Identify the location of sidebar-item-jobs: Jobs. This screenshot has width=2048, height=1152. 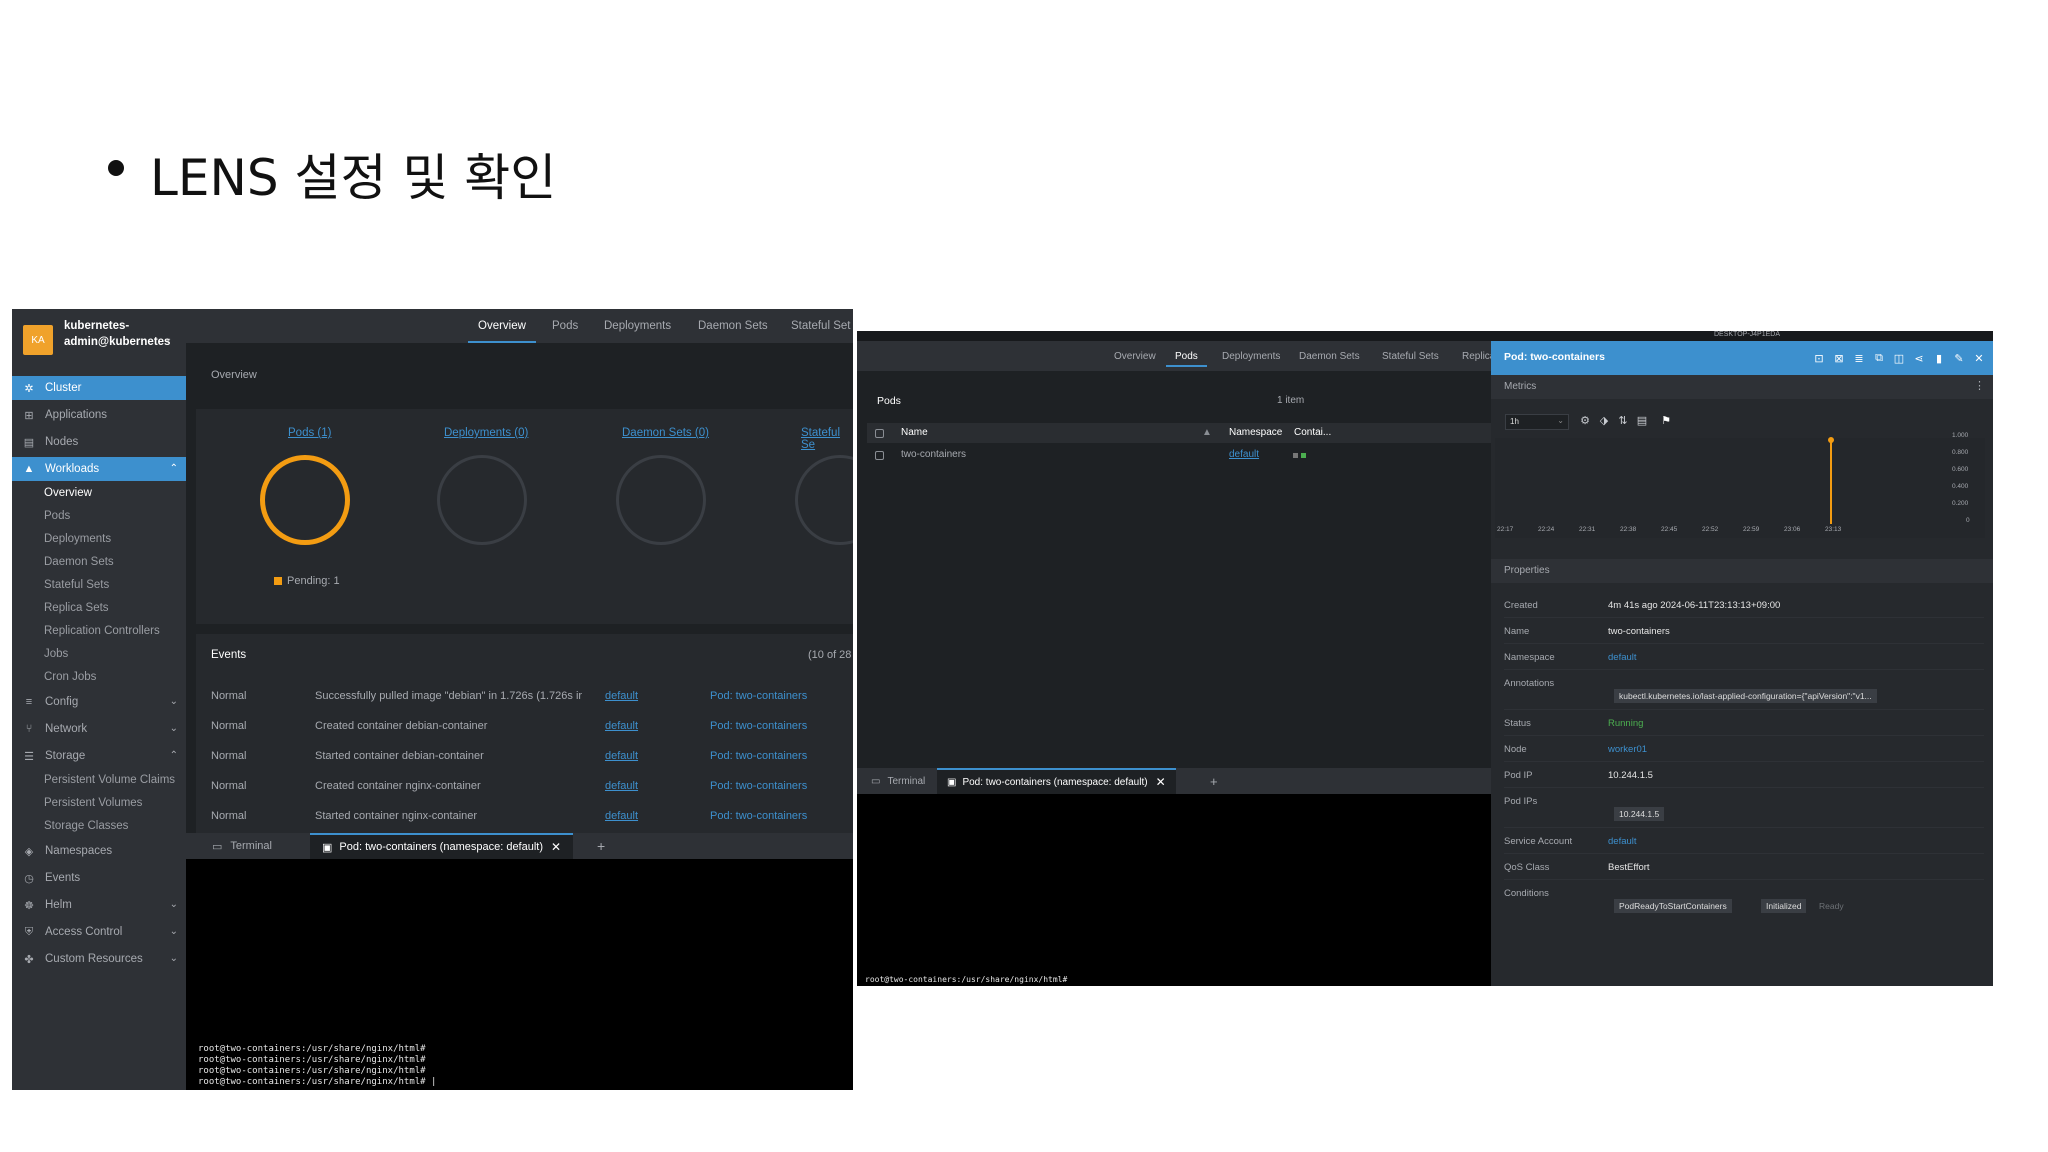
(99, 654).